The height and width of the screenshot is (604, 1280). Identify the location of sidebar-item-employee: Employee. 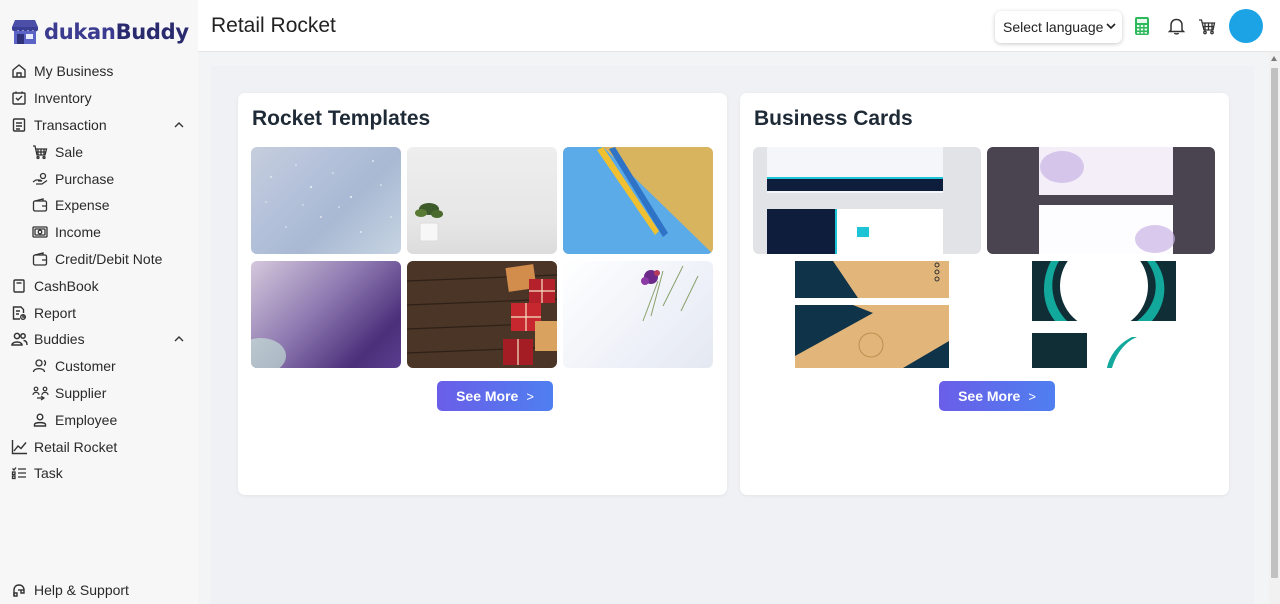
(99, 419).